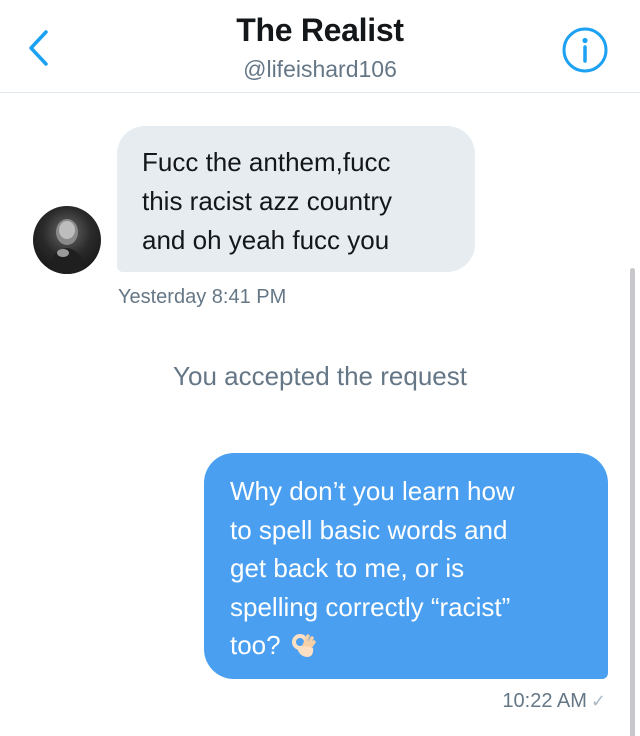 Image resolution: width=640 pixels, height=736 pixels. I want to click on scrollbar, so click(632, 502).